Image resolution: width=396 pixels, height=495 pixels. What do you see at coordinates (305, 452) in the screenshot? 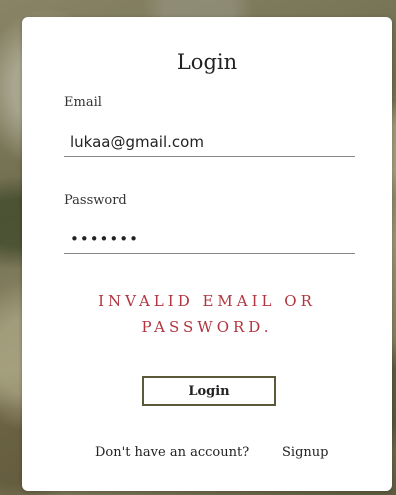
I see `signup-link: Signup` at bounding box center [305, 452].